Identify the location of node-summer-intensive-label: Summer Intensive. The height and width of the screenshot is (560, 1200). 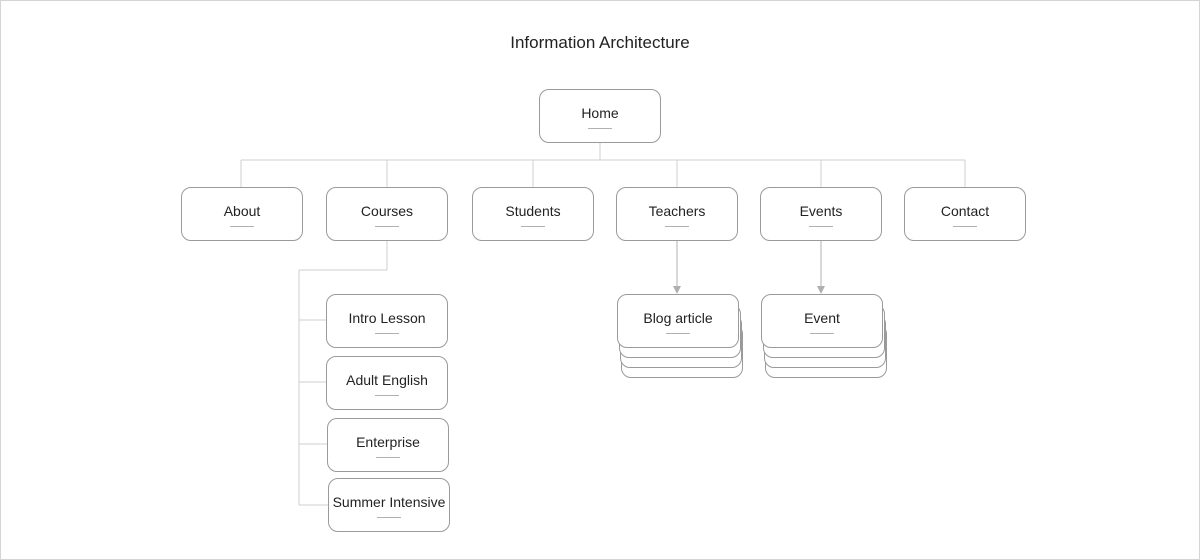
(389, 501).